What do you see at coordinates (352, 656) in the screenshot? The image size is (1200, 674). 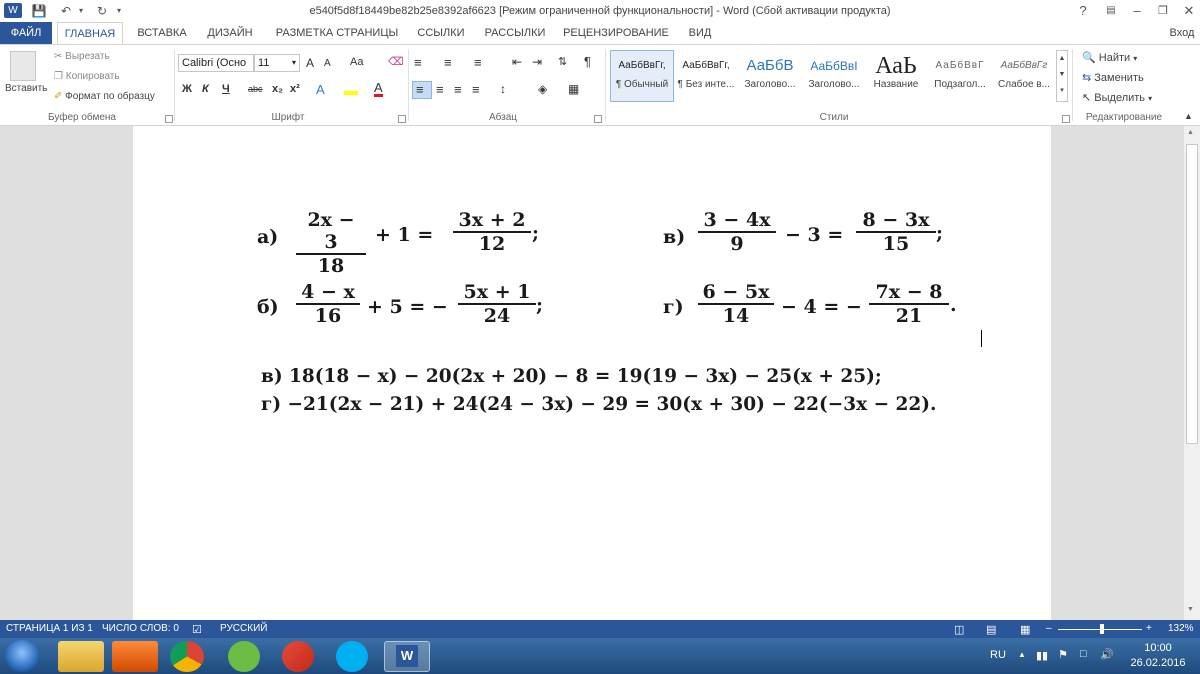 I see `skype-icon` at bounding box center [352, 656].